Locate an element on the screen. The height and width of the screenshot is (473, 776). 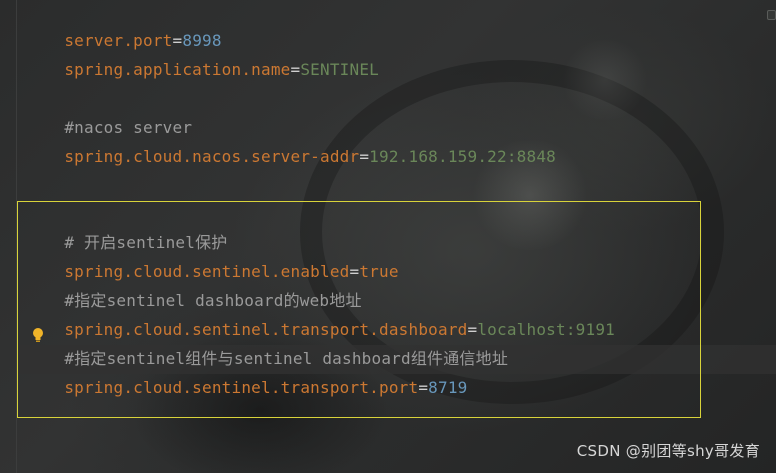
property-key: spring.cloud.sentinel.transport.port is located at coordinates (241, 387).